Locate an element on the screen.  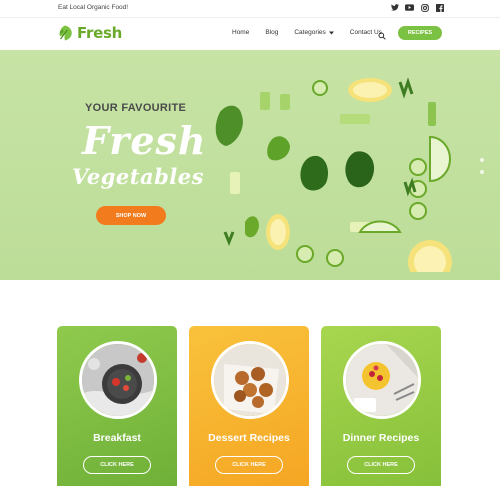
nav-blog: Blog is located at coordinates (271, 32).